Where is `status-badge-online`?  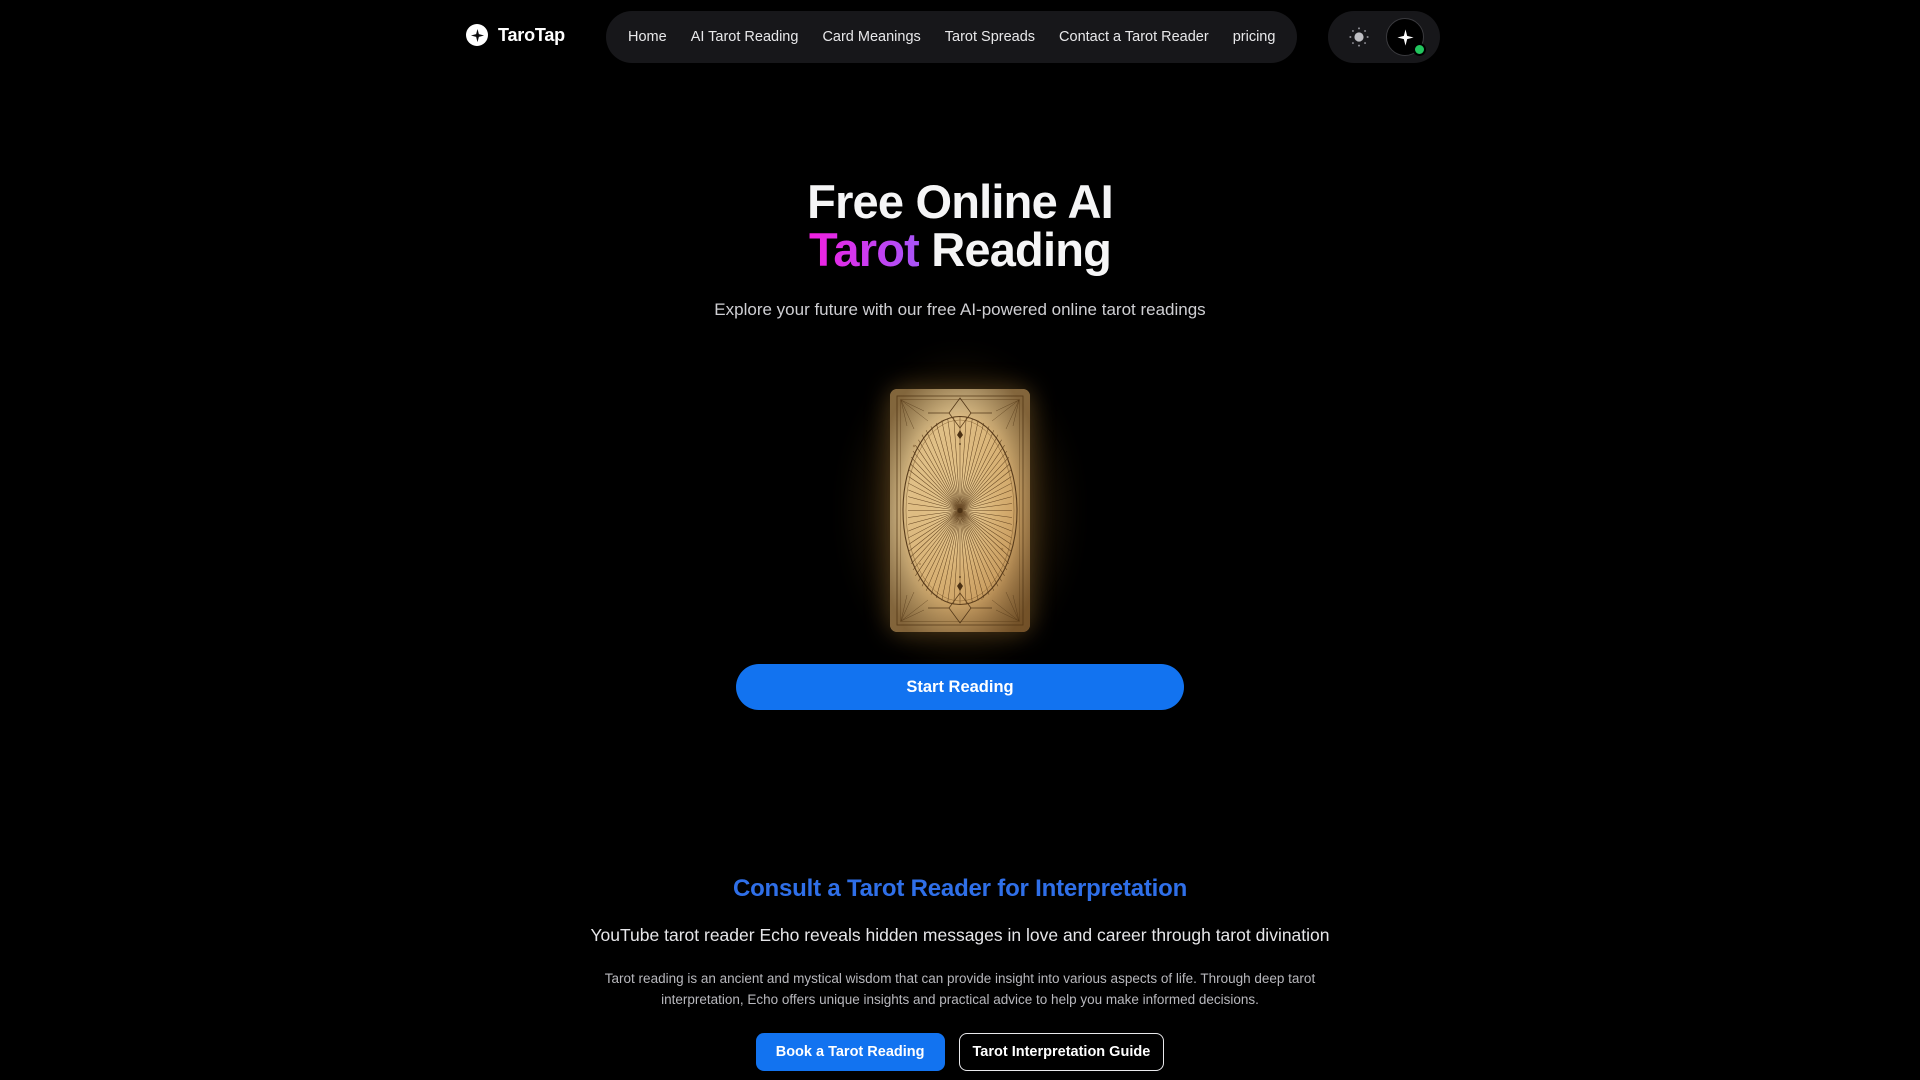 status-badge-online is located at coordinates (1419, 49).